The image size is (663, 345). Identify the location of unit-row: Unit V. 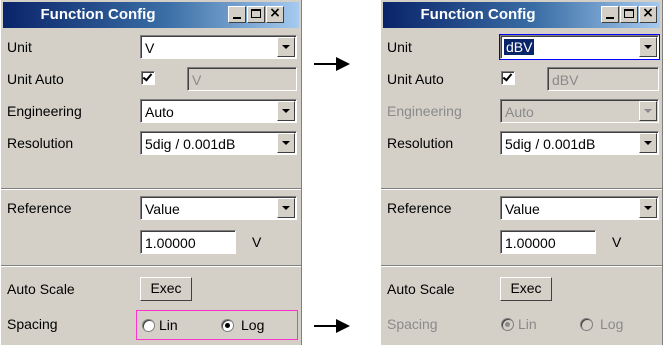
(151, 47).